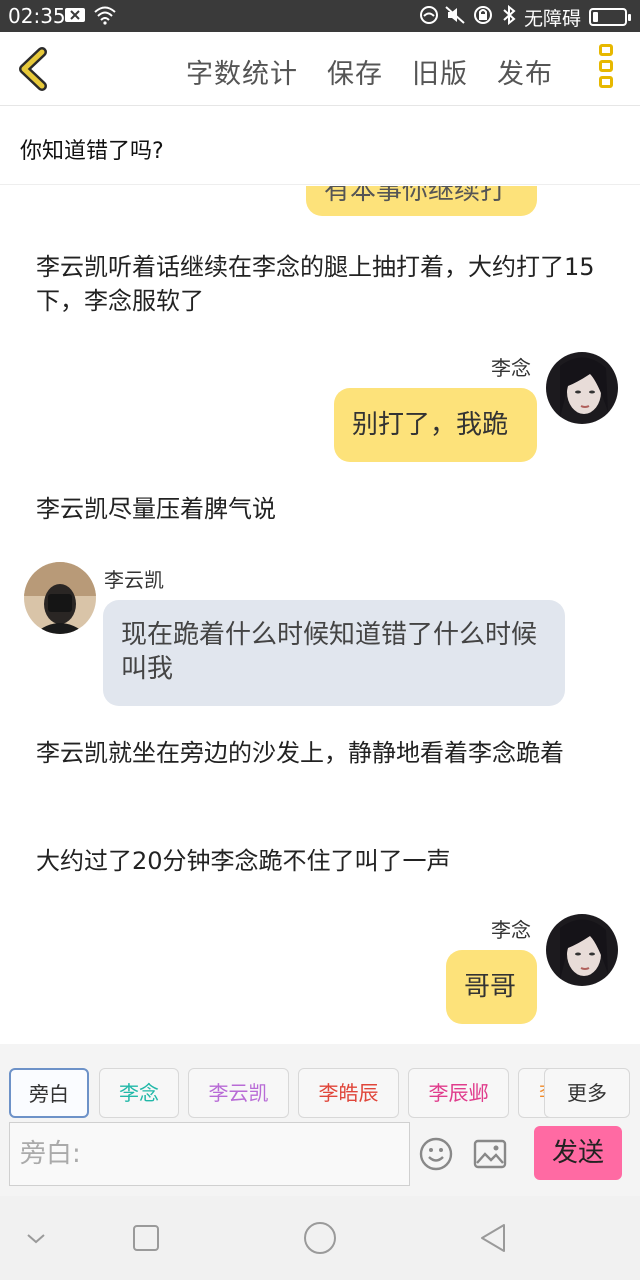  What do you see at coordinates (578, 1153) in the screenshot?
I see `send-button: 发送` at bounding box center [578, 1153].